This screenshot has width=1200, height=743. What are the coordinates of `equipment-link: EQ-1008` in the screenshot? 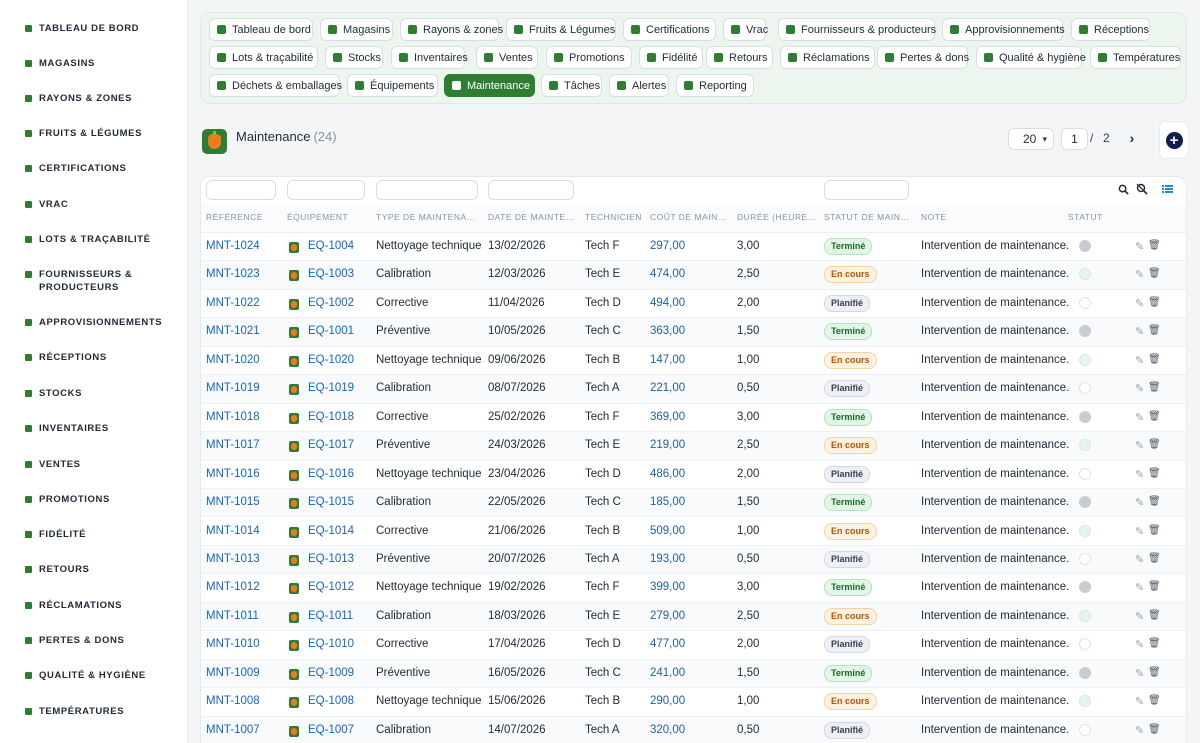 It's located at (331, 701).